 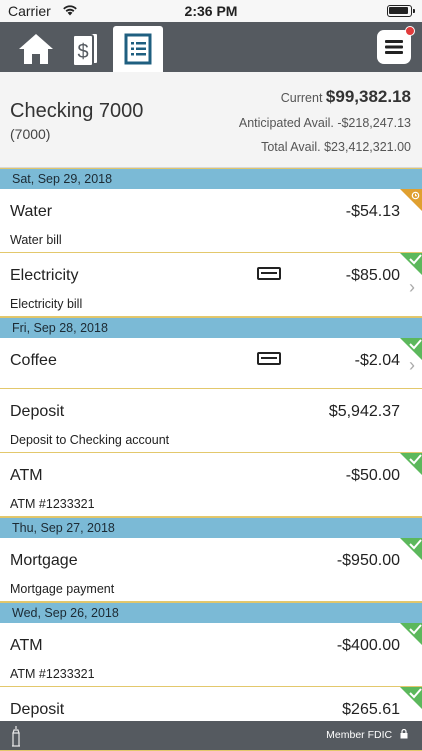 What do you see at coordinates (412, 287) in the screenshot?
I see `chevron-right-icon: ›` at bounding box center [412, 287].